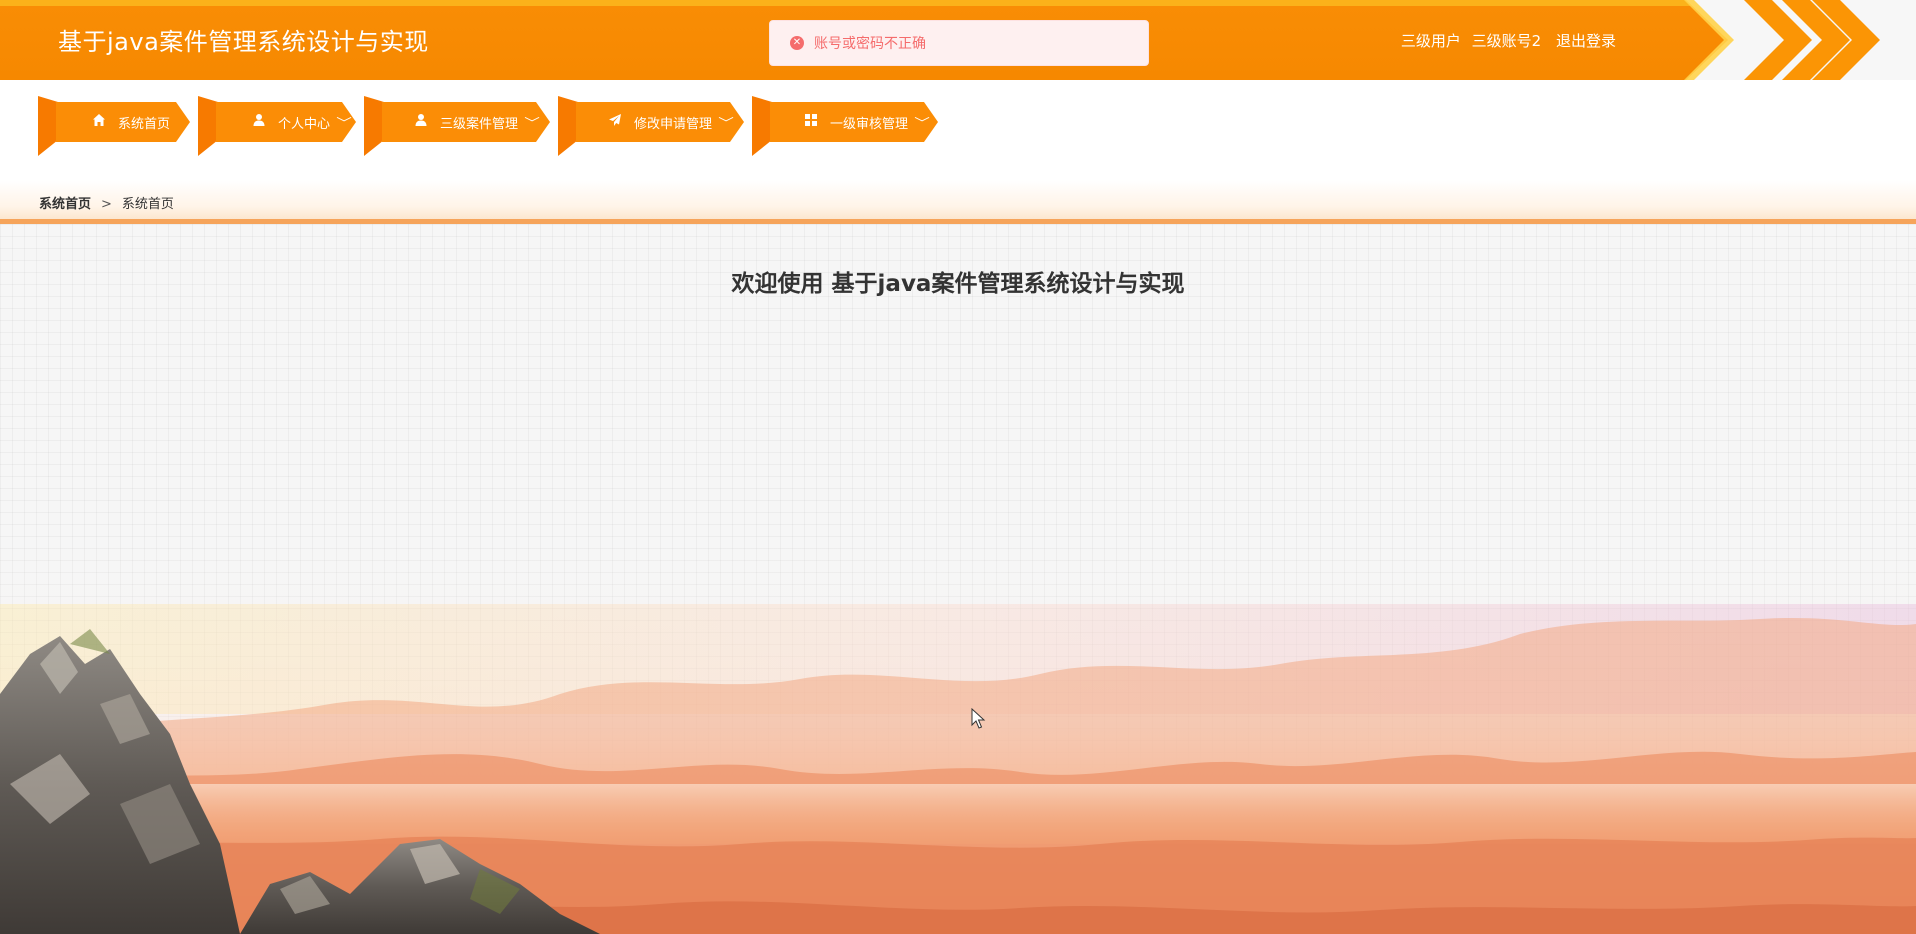  What do you see at coordinates (811, 122) in the screenshot?
I see `grid-icon` at bounding box center [811, 122].